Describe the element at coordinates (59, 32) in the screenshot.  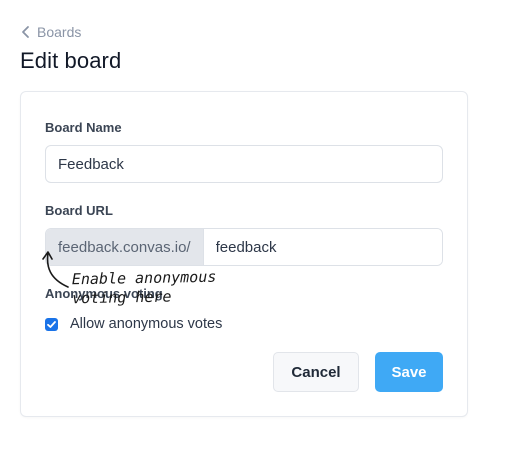
I see `breadcrumb-label: Boards` at that location.